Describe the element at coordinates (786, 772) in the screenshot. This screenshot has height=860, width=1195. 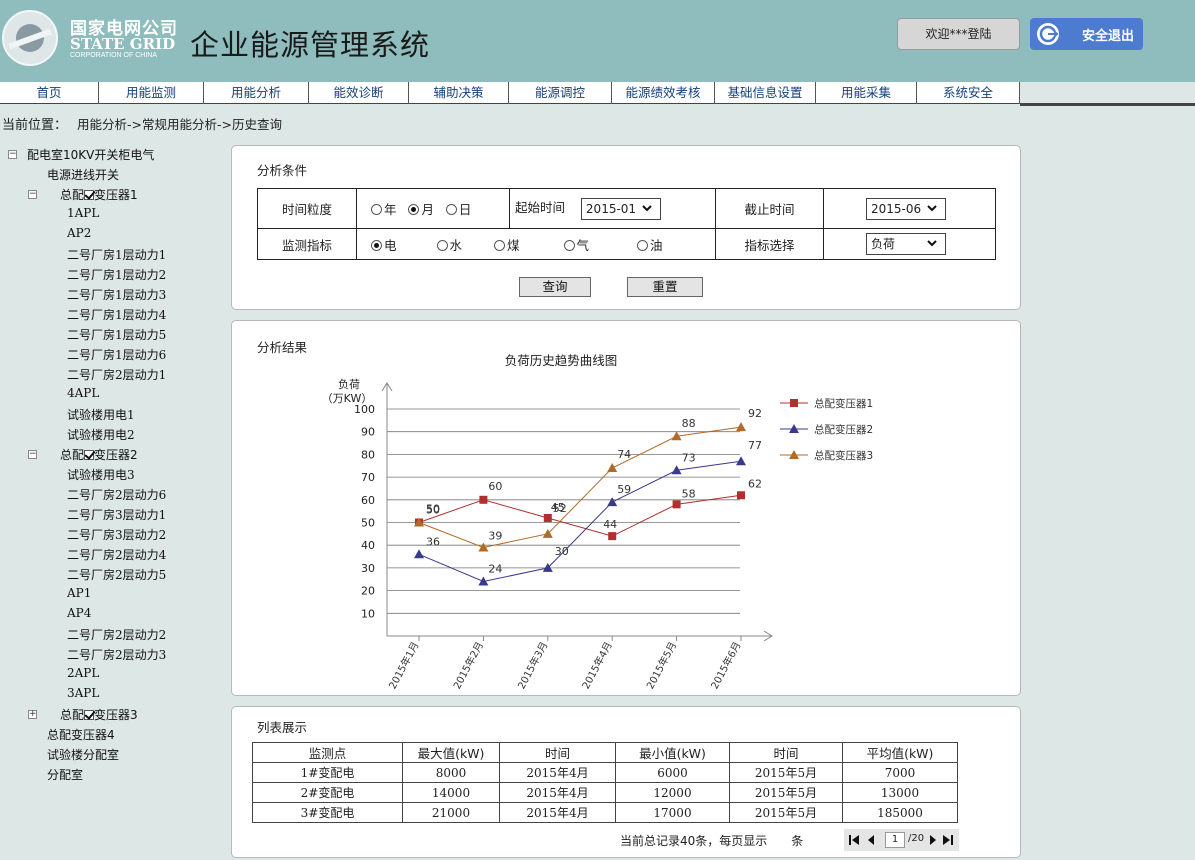
I see `table-cell: 2015年5月` at that location.